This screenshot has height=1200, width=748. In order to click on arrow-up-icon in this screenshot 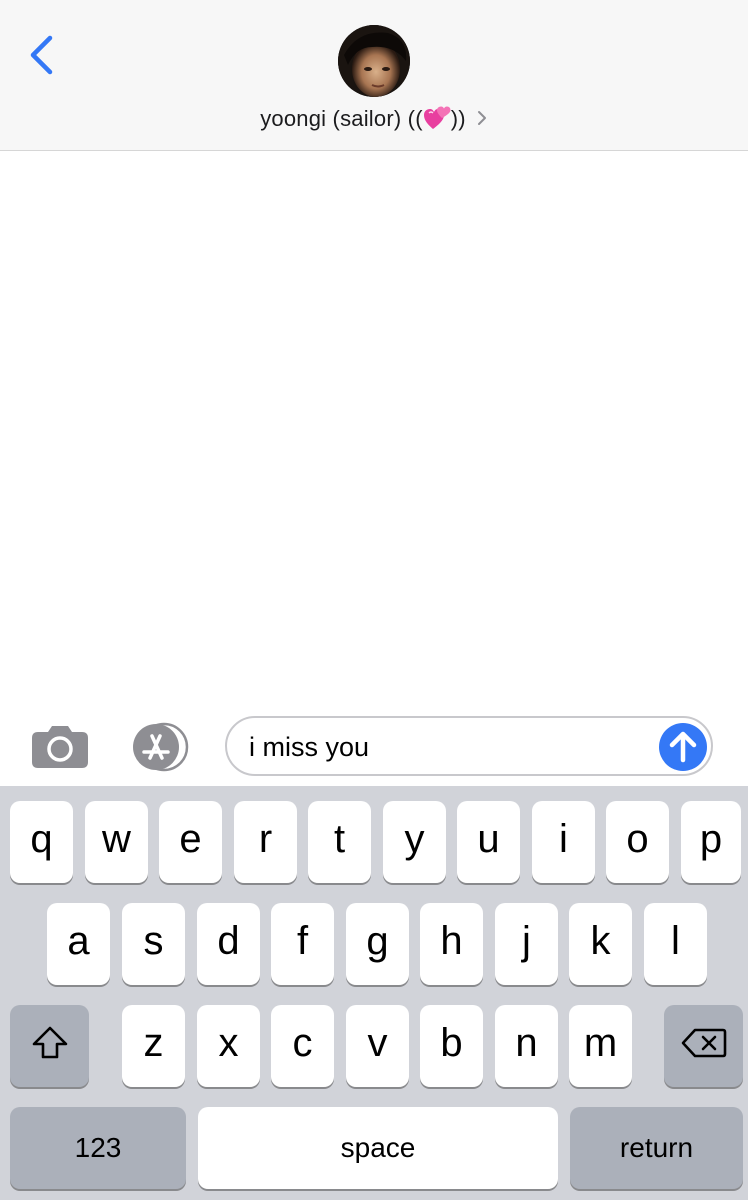, I will do `click(683, 747)`.